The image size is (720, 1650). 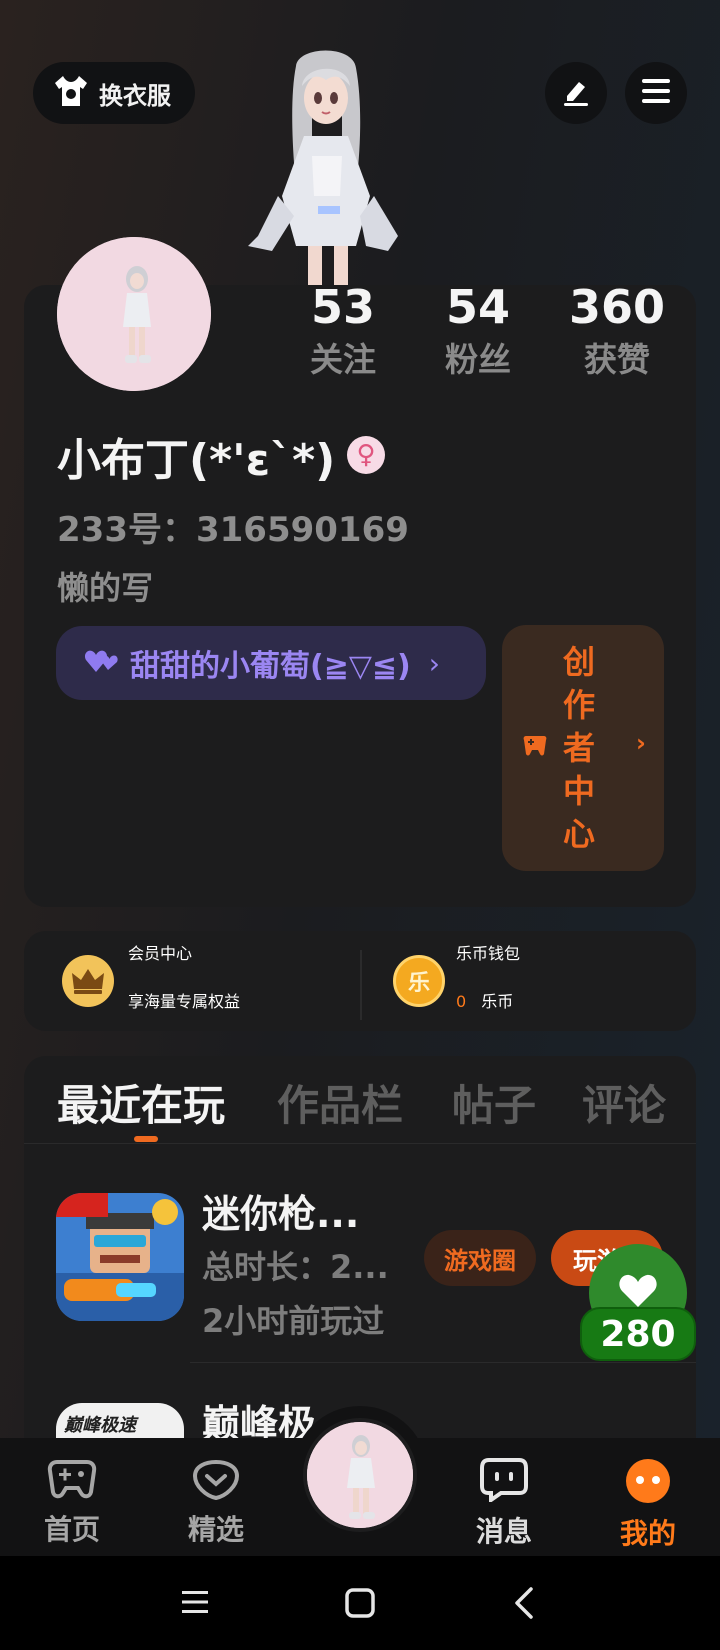 I want to click on wallet-entry: 乐, so click(x=419, y=981).